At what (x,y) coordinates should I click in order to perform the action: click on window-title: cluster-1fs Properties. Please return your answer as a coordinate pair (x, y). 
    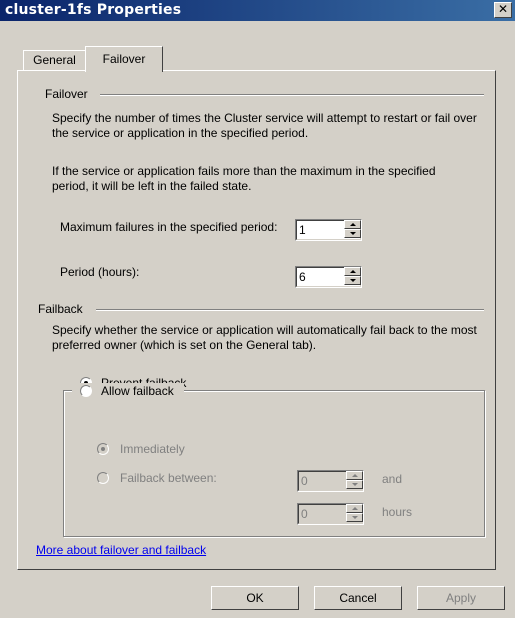
    Looking at the image, I should click on (93, 10).